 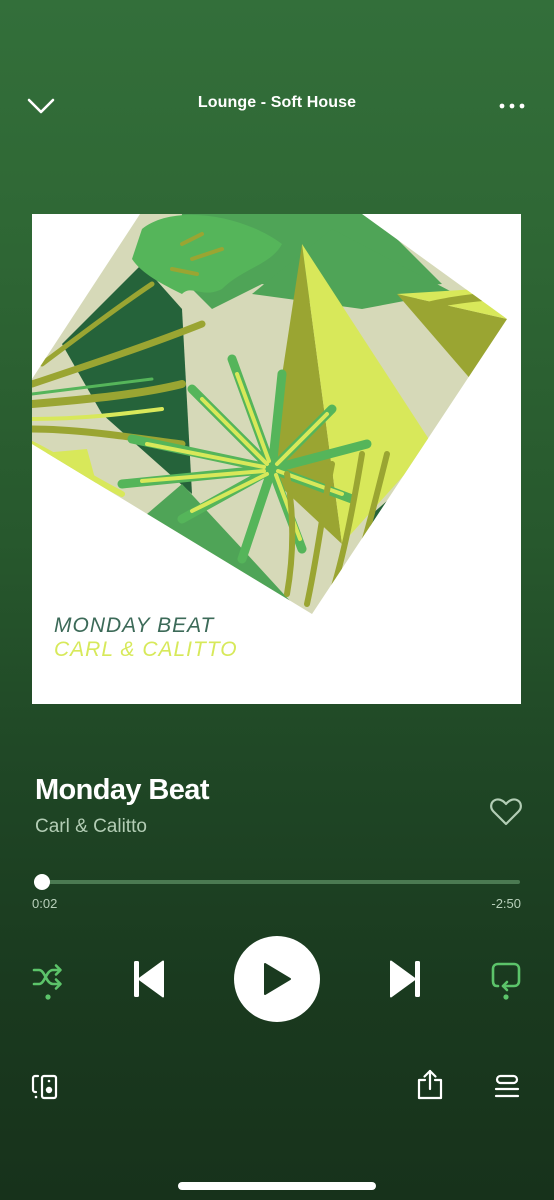 What do you see at coordinates (146, 649) in the screenshot?
I see `artwork-artist-text: CARL & CALITTO` at bounding box center [146, 649].